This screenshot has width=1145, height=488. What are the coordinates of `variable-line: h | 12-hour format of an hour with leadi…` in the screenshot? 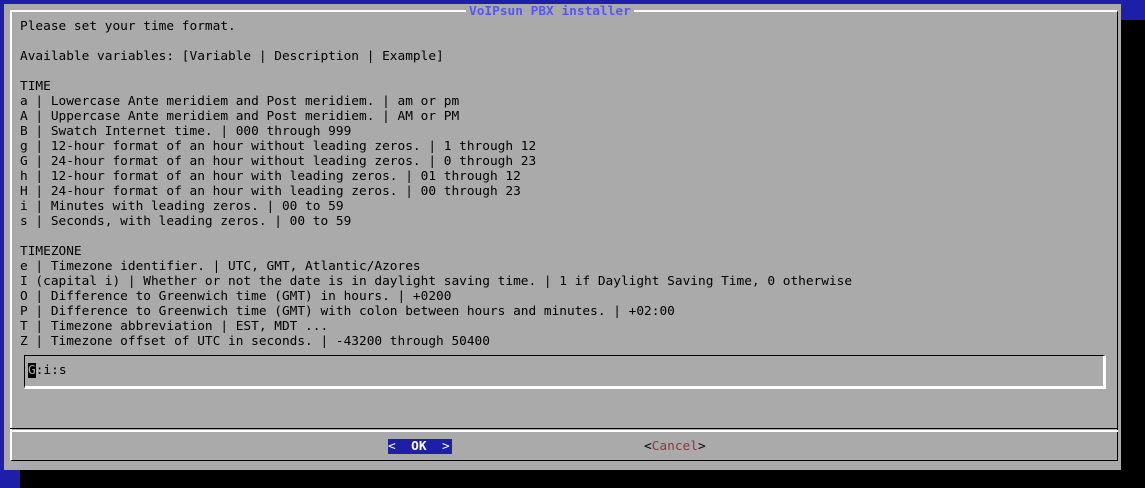 It's located at (270, 176).